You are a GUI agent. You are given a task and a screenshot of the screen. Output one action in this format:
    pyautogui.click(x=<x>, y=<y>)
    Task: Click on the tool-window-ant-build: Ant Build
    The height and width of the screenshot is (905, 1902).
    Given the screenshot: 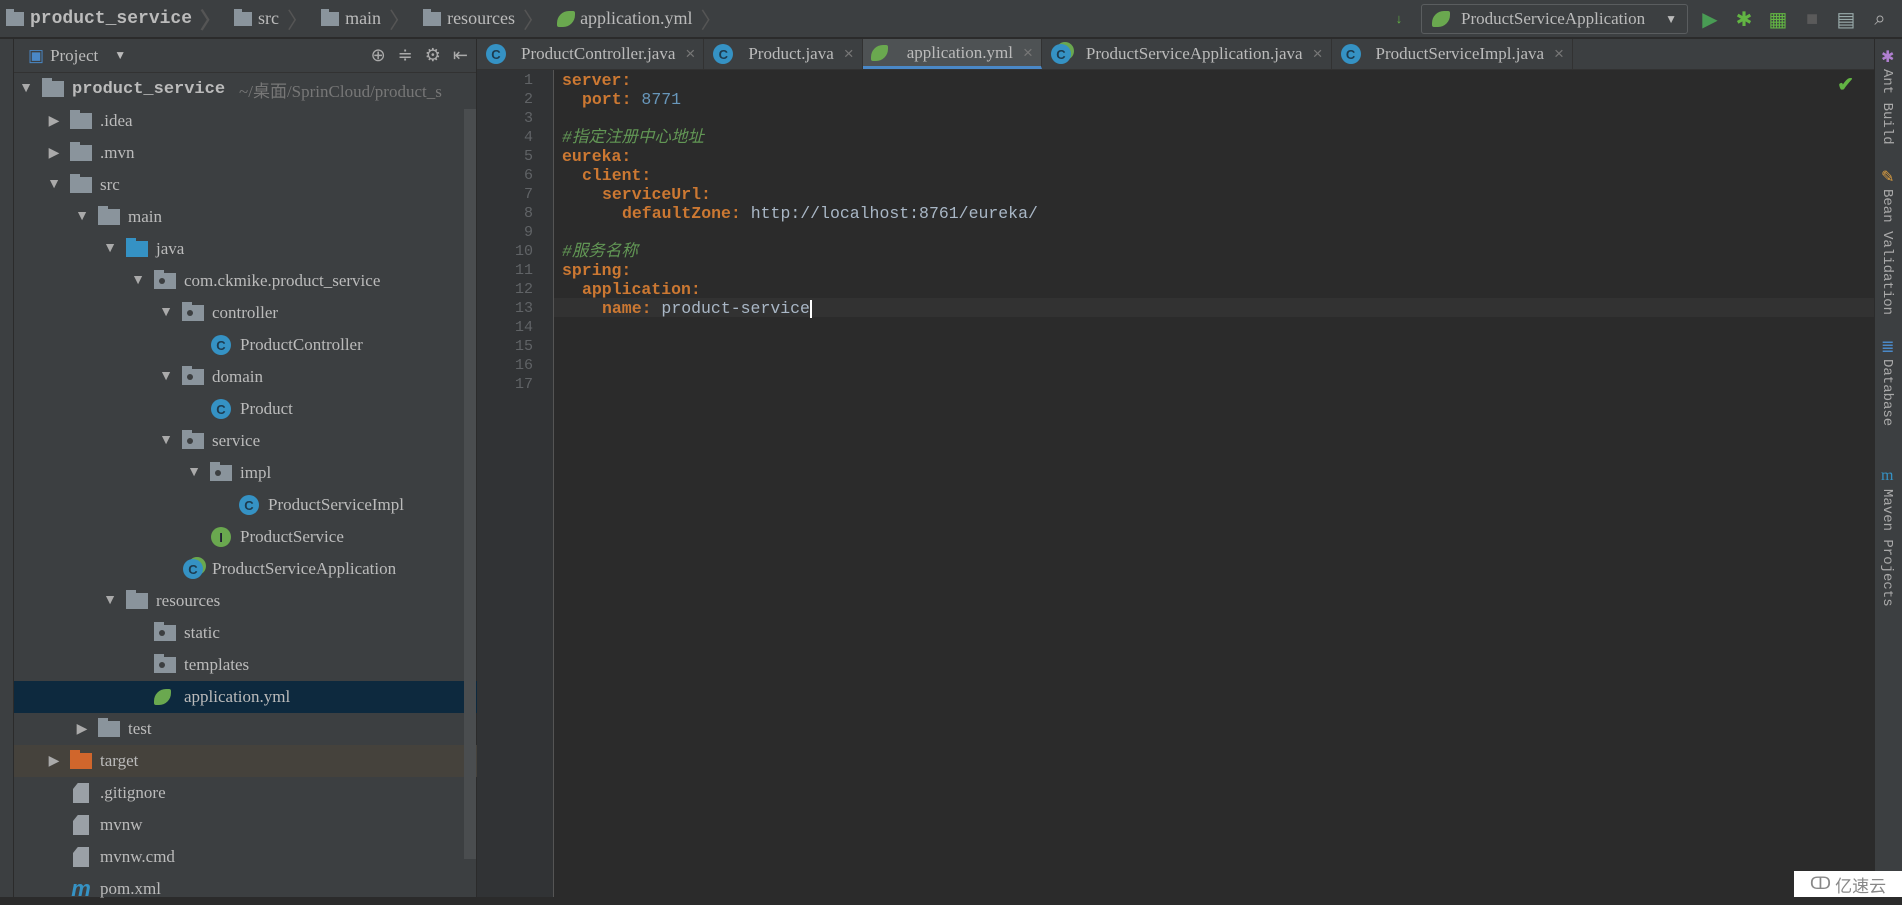 What is the action you would take?
    pyautogui.click(x=1887, y=107)
    